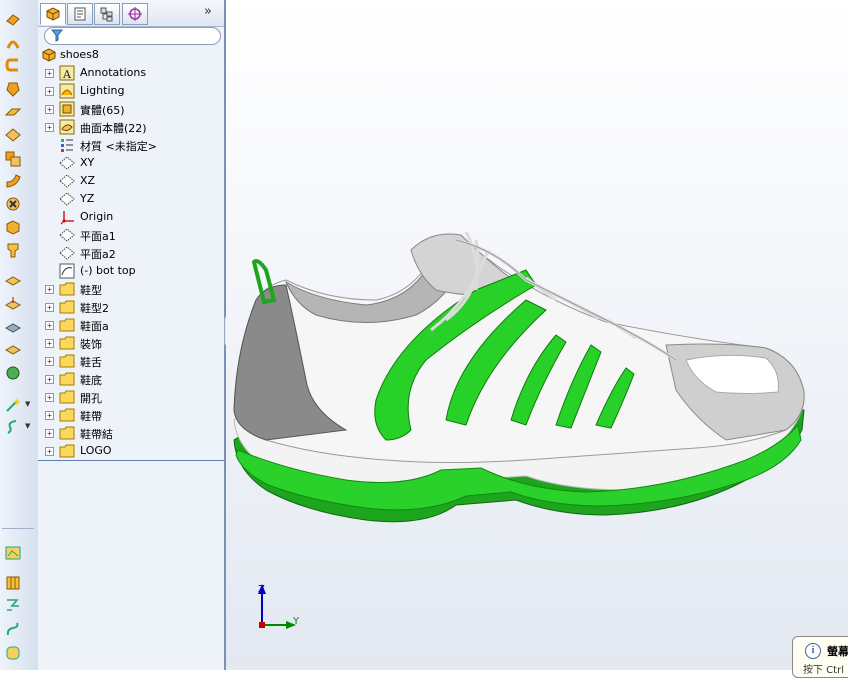 Image resolution: width=848 pixels, height=678 pixels. Describe the element at coordinates (96, 434) in the screenshot. I see `tree-item-label: 鞋帶結` at that location.